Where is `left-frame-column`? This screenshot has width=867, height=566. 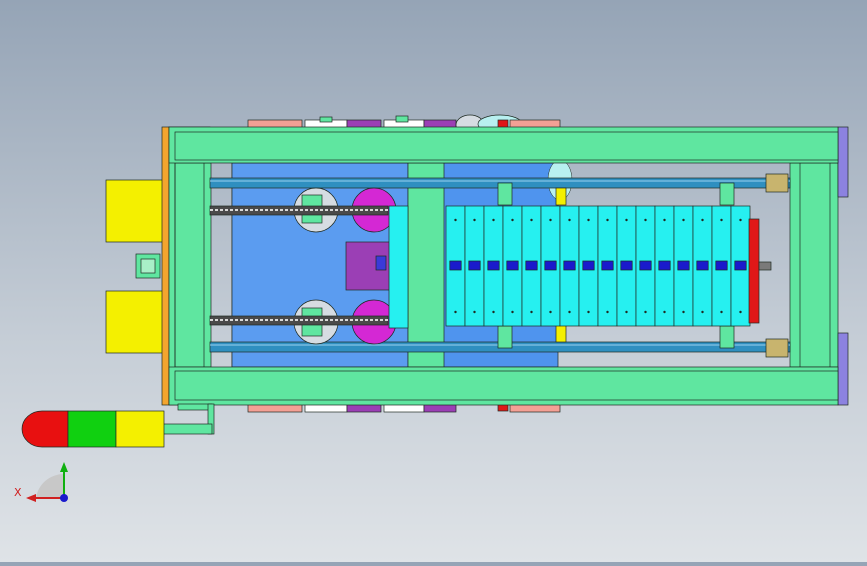 left-frame-column is located at coordinates (190, 266).